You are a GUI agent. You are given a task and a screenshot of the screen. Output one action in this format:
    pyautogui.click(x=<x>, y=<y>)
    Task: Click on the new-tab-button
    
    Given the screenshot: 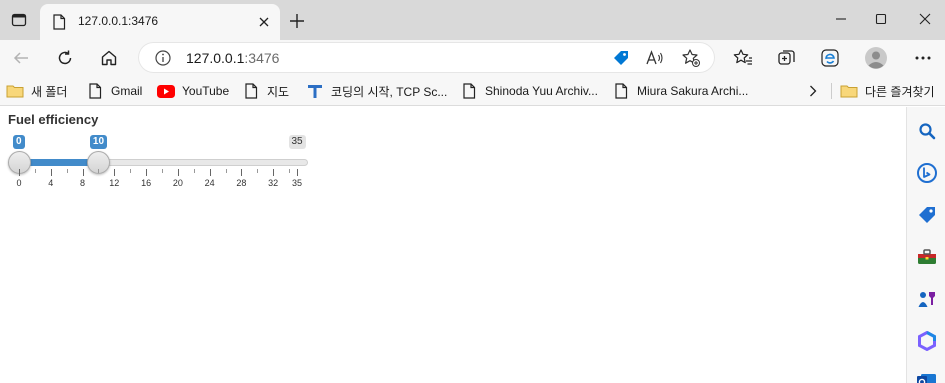 What is the action you would take?
    pyautogui.click(x=297, y=21)
    